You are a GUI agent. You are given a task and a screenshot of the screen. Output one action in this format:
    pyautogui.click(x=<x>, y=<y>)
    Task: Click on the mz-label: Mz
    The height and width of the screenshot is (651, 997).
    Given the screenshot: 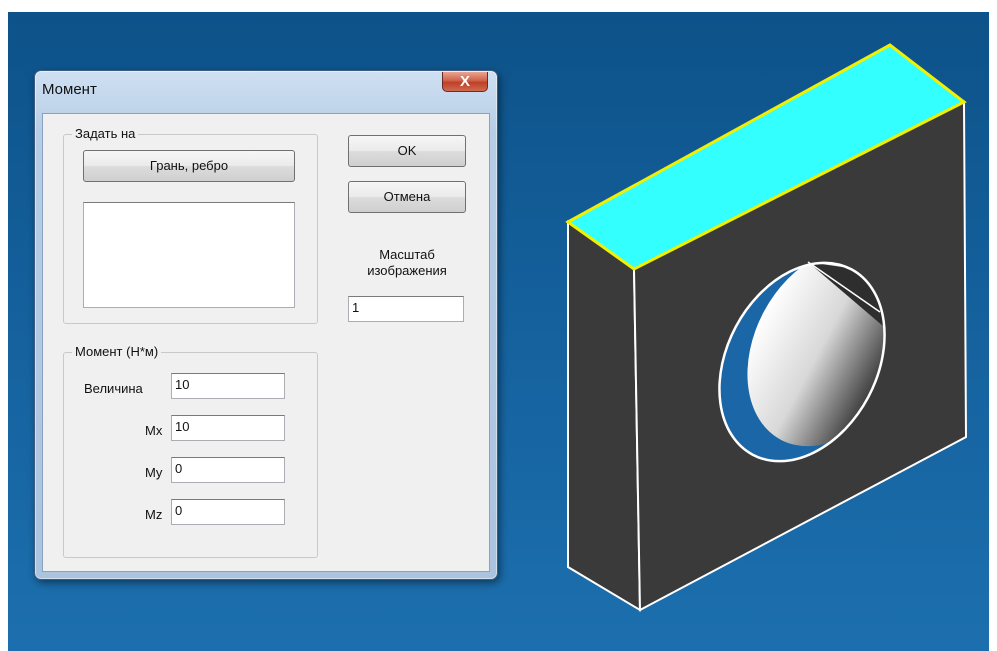 What is the action you would take?
    pyautogui.click(x=154, y=514)
    